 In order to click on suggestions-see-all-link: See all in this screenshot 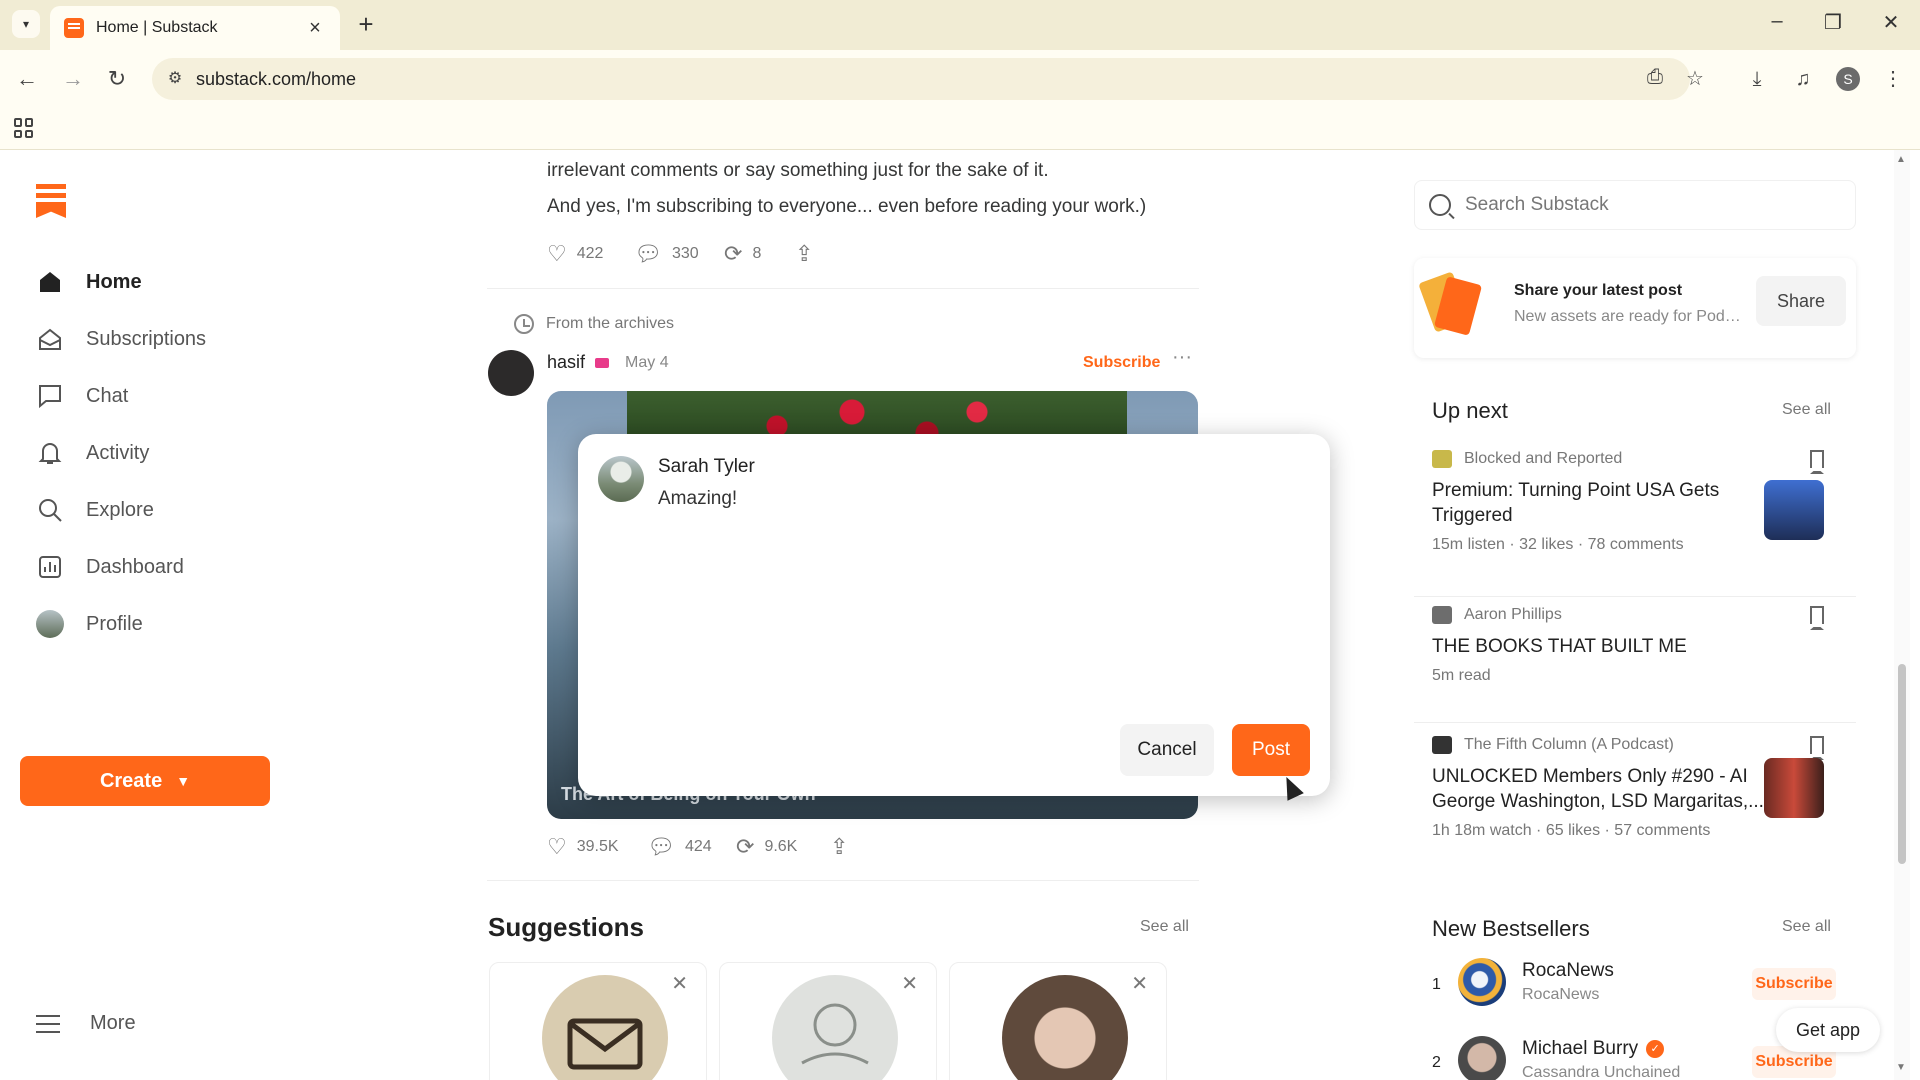, I will do `click(1164, 927)`.